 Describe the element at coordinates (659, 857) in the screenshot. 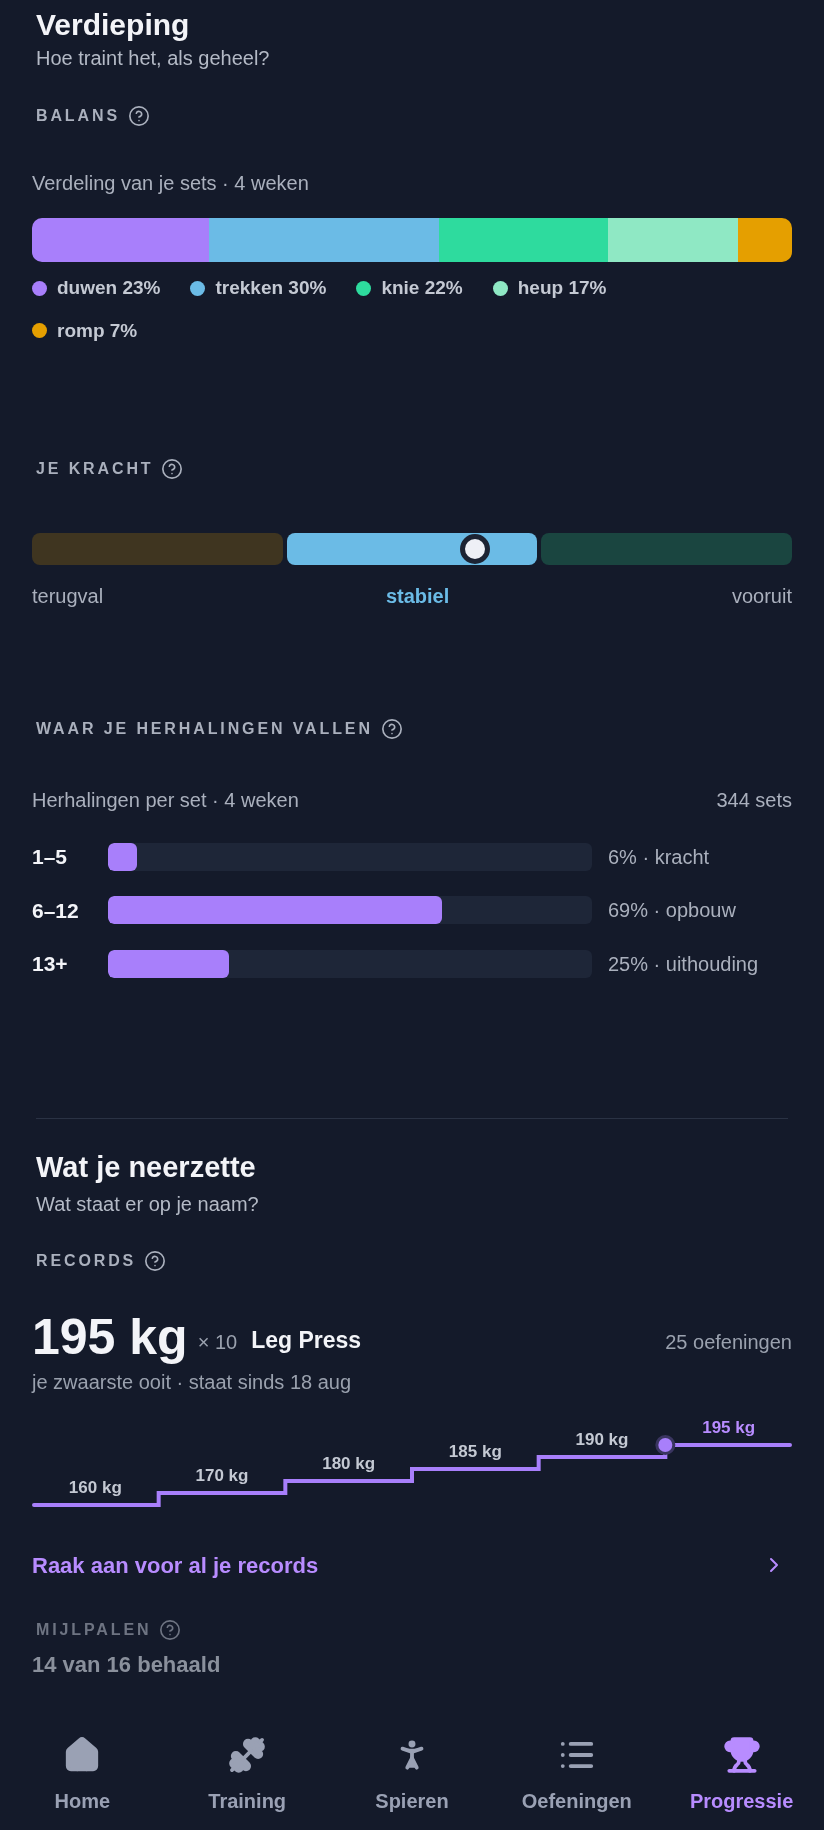

I see `rep-share: 6% · kracht` at that location.